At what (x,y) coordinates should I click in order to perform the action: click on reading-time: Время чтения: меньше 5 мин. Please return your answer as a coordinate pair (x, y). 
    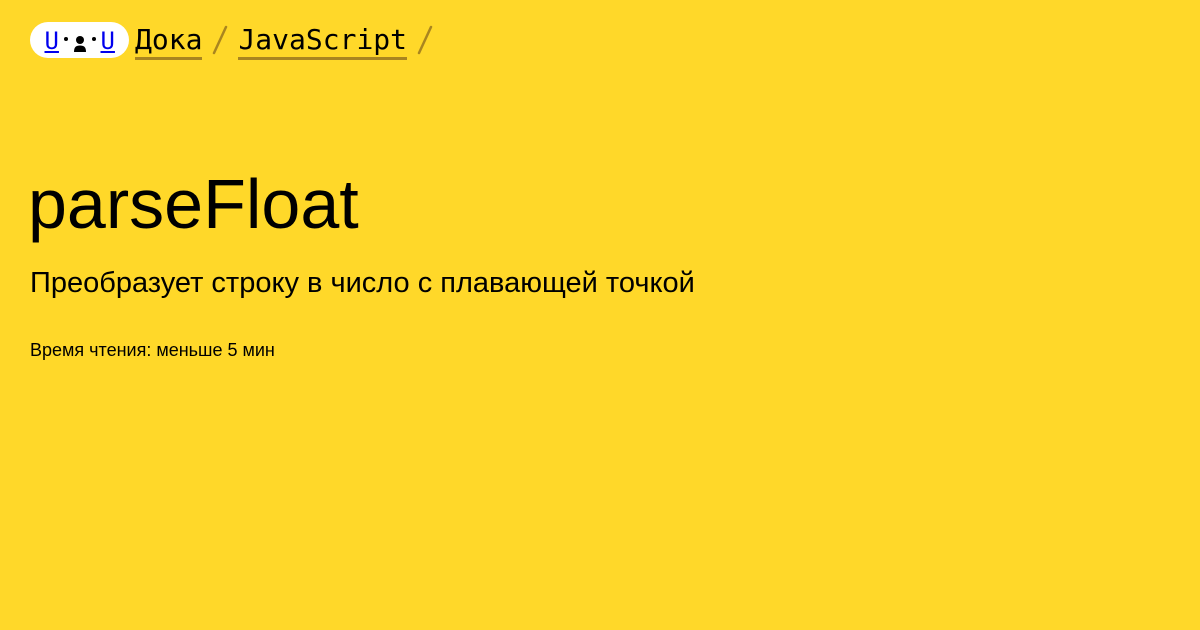
    Looking at the image, I should click on (152, 350).